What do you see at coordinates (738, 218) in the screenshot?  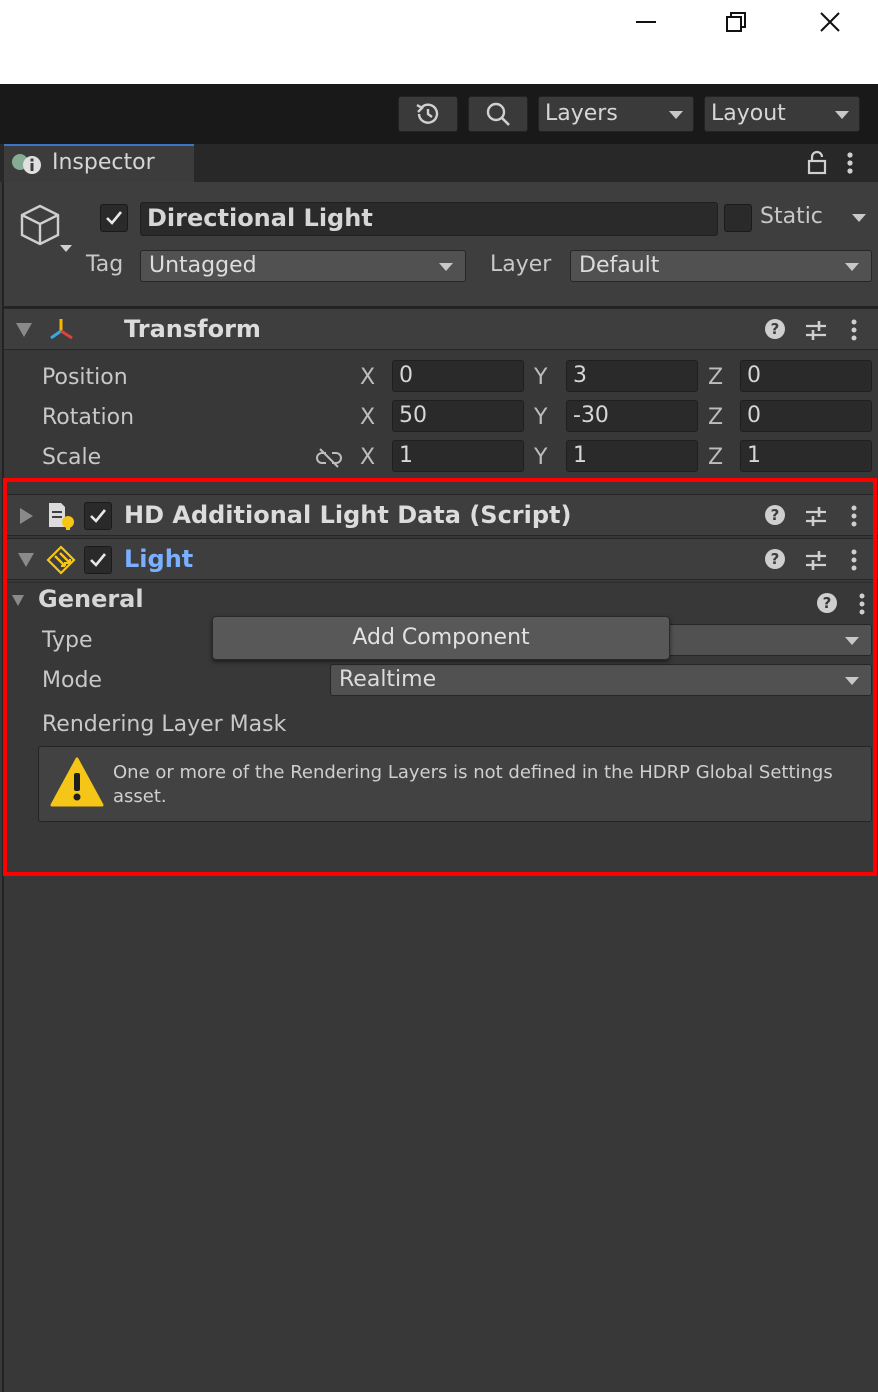 I see `static-checkbox` at bounding box center [738, 218].